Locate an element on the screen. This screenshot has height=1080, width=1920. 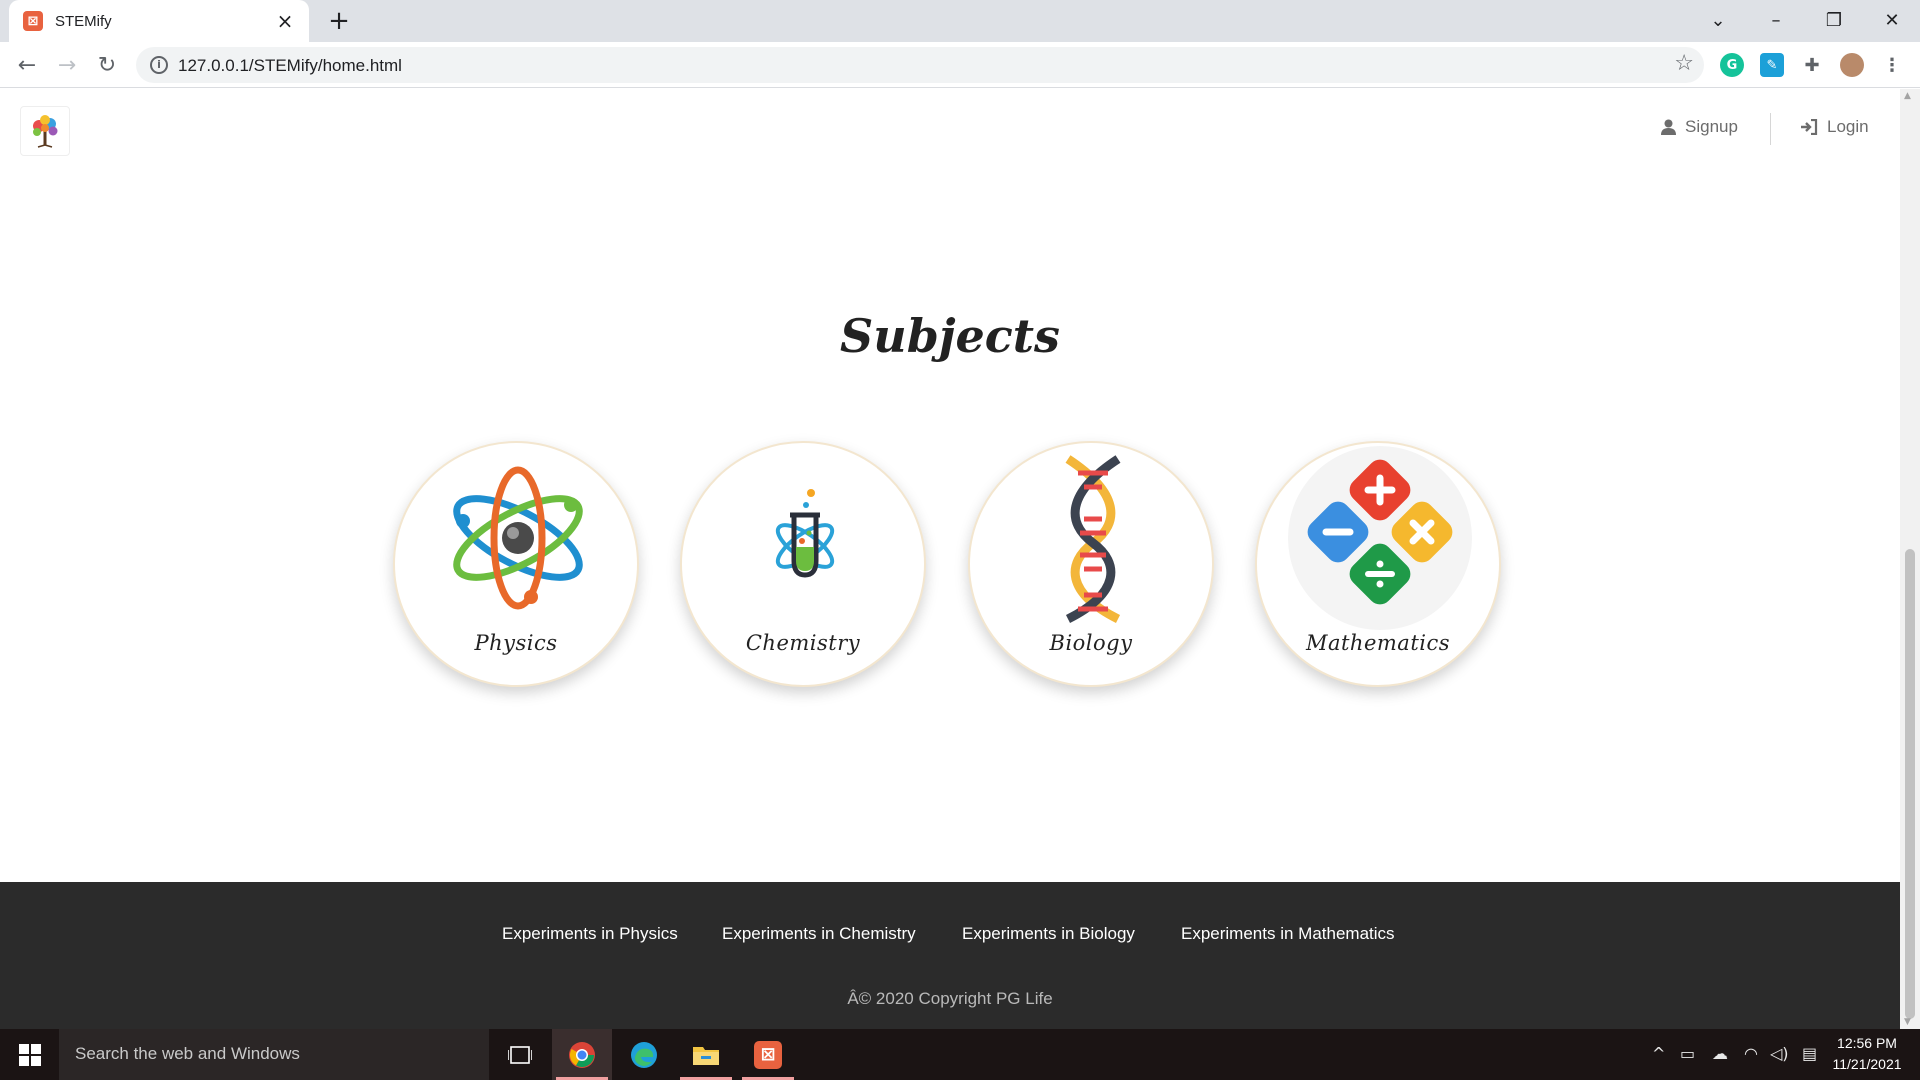
taskbar-search-placeholder: Search the web and Windows is located at coordinates (187, 1053).